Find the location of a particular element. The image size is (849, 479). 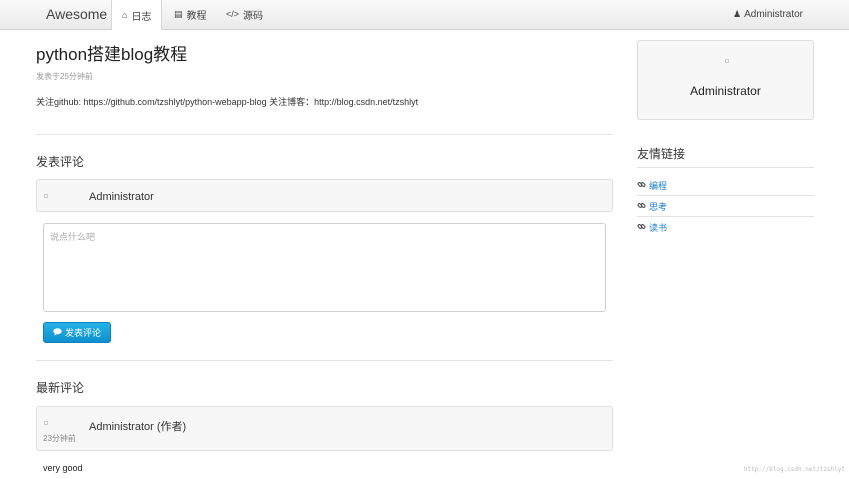

friend-link-label: 读书 is located at coordinates (658, 227).